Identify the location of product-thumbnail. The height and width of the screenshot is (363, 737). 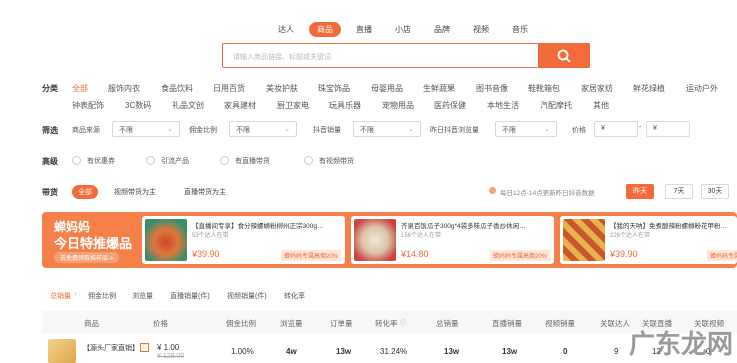
(62, 351).